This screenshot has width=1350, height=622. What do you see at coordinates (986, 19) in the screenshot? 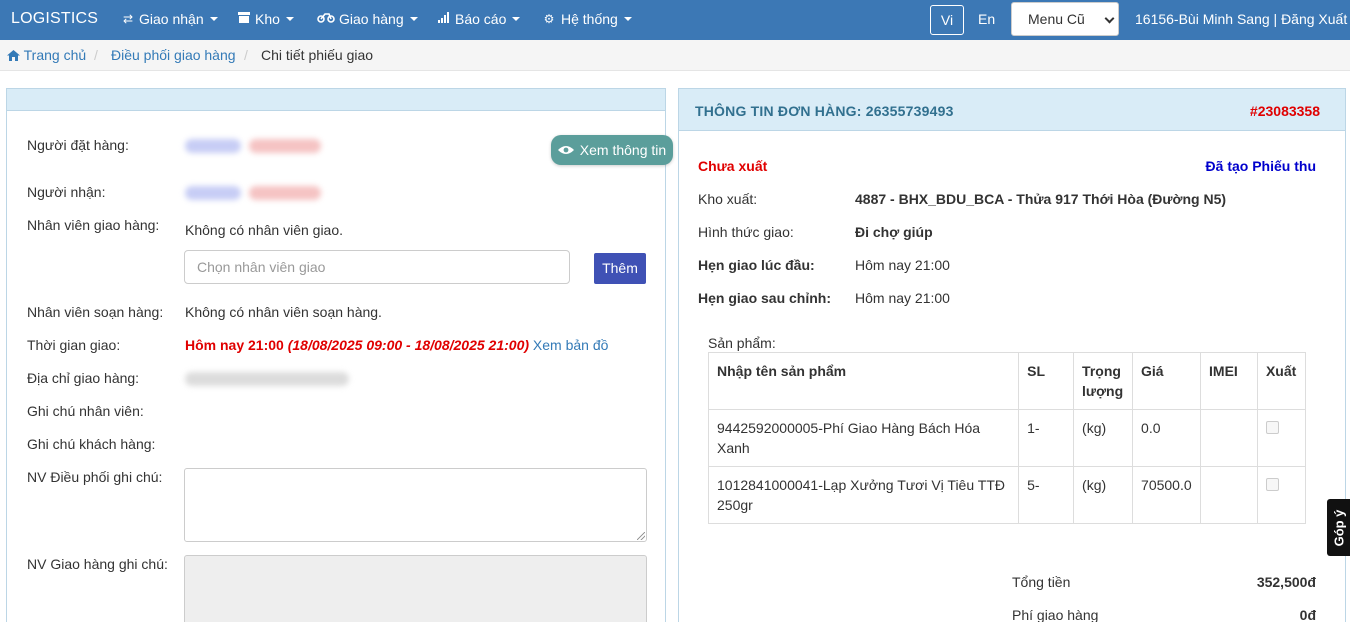
I see `lang-en-button: En` at bounding box center [986, 19].